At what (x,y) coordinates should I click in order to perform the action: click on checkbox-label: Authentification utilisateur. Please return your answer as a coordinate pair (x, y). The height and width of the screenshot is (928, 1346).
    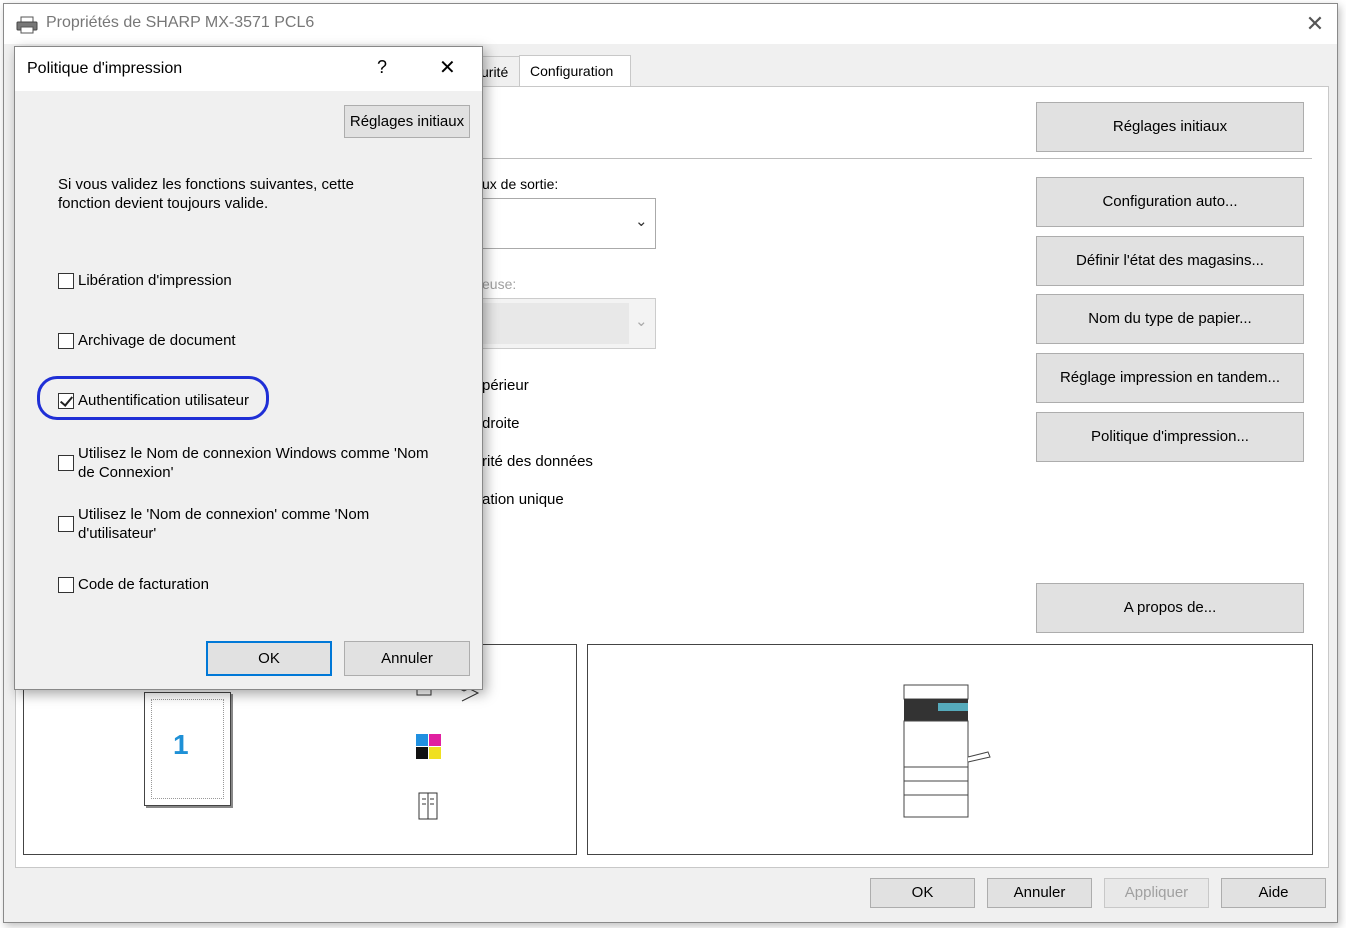
    Looking at the image, I should click on (163, 400).